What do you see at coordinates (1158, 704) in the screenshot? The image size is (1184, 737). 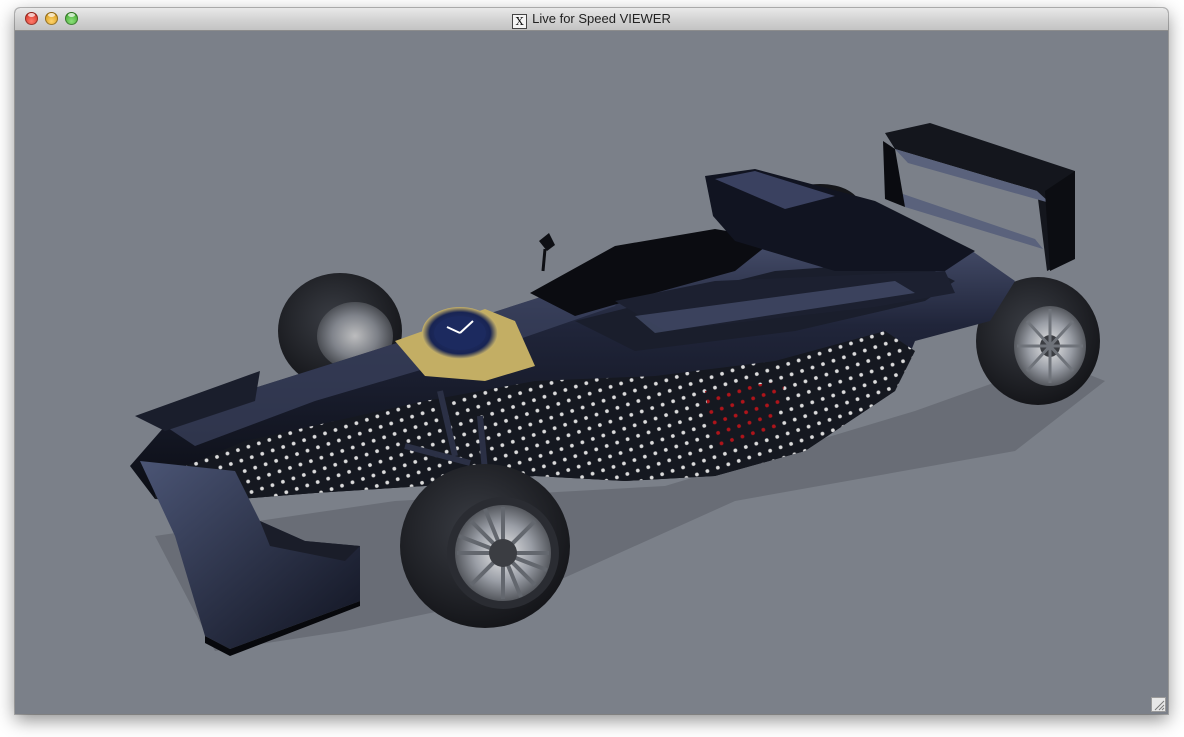 I see `resize-grip-icon` at bounding box center [1158, 704].